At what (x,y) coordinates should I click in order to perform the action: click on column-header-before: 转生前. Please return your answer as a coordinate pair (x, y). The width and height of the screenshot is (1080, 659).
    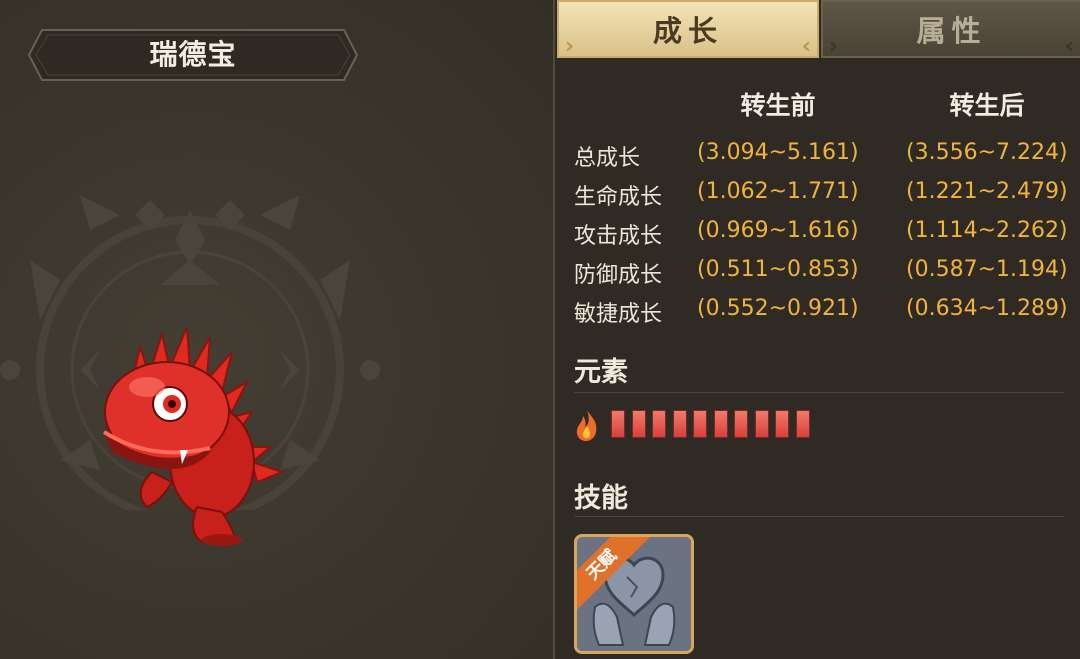
    Looking at the image, I should click on (778, 105).